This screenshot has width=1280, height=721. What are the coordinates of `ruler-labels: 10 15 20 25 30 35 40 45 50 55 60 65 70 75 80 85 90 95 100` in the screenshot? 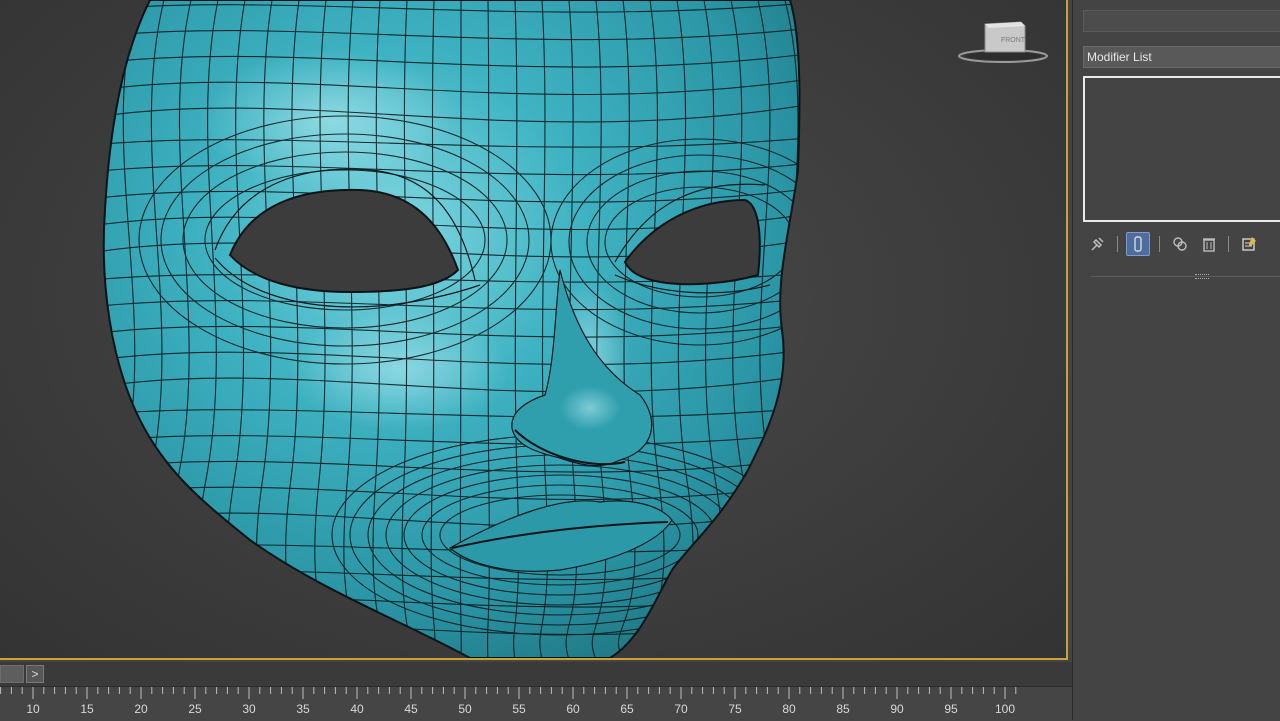 It's located at (536, 704).